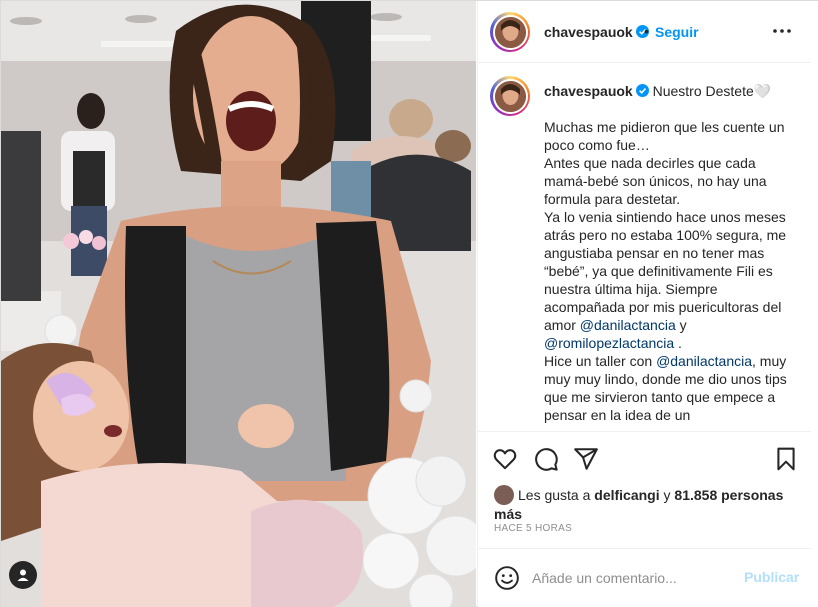  What do you see at coordinates (510, 96) in the screenshot?
I see `caption-avatar` at bounding box center [510, 96].